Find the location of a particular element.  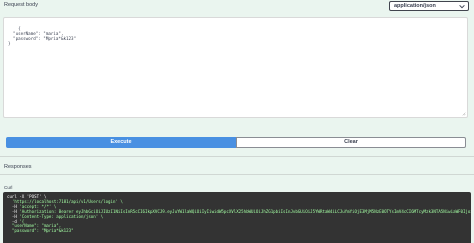

content-type-select: application/json is located at coordinates (429, 6).